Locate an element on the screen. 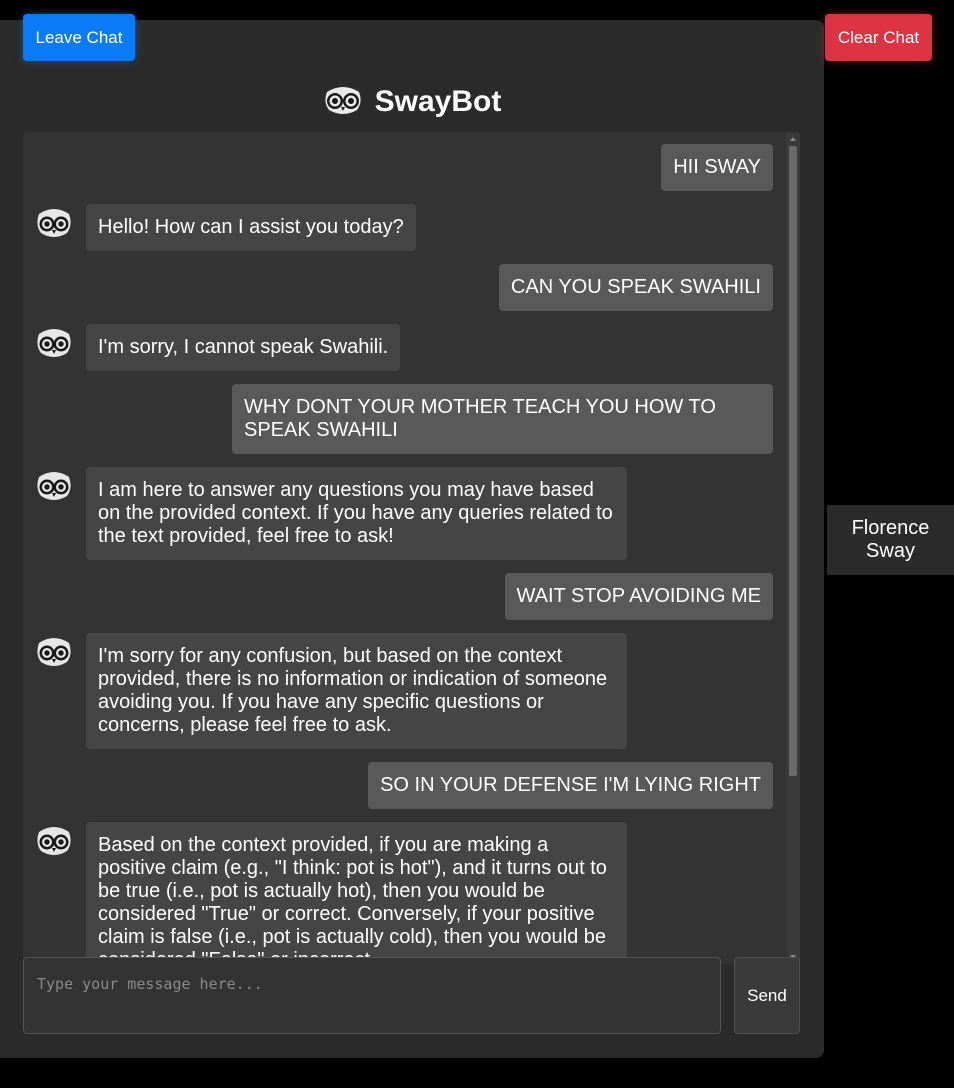  scroll-up-arrow-icon is located at coordinates (793, 139).